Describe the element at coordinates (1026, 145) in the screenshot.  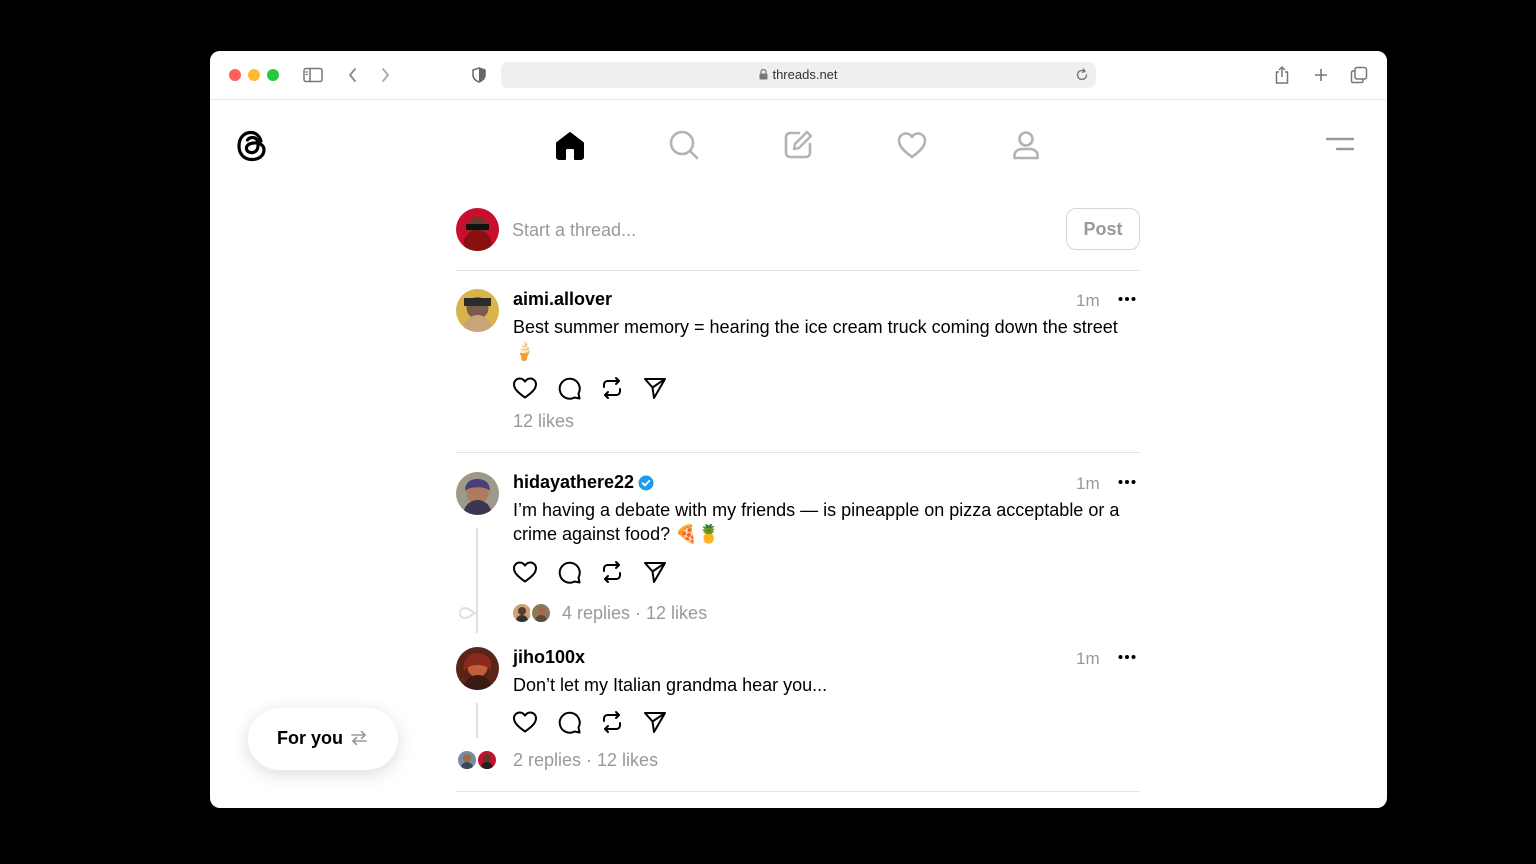
I see `profile-icon` at that location.